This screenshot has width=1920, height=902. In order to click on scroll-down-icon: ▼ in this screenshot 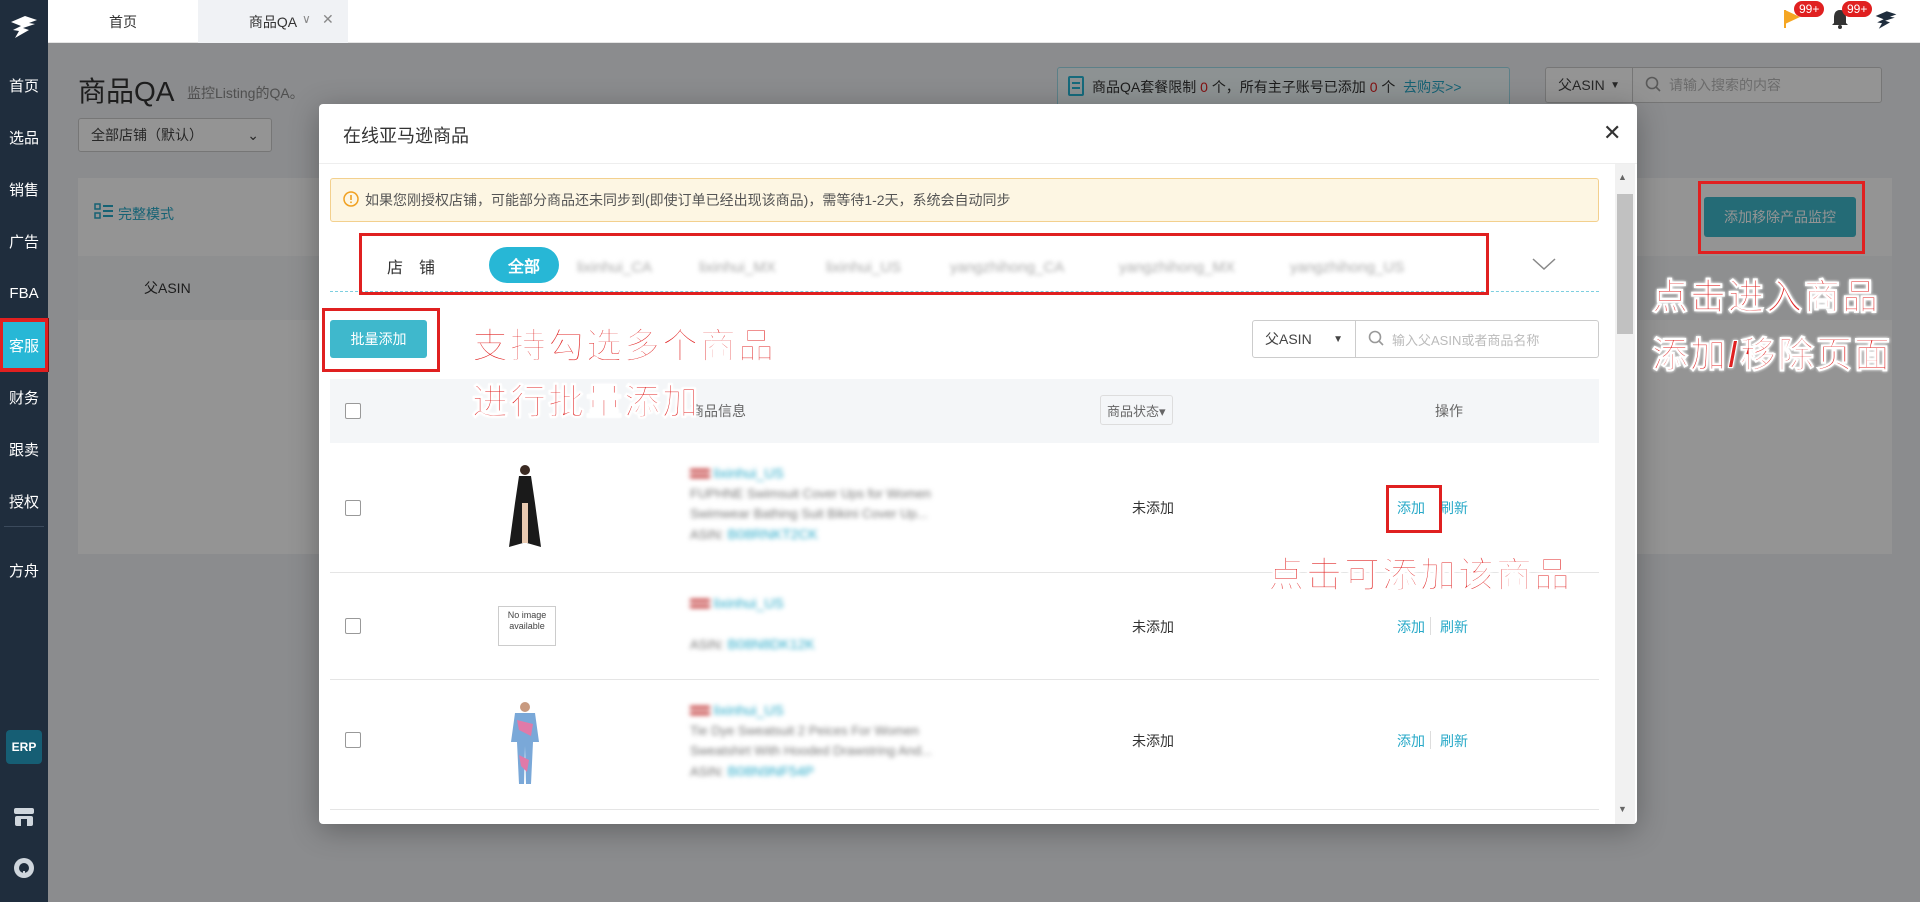, I will do `click(1622, 809)`.